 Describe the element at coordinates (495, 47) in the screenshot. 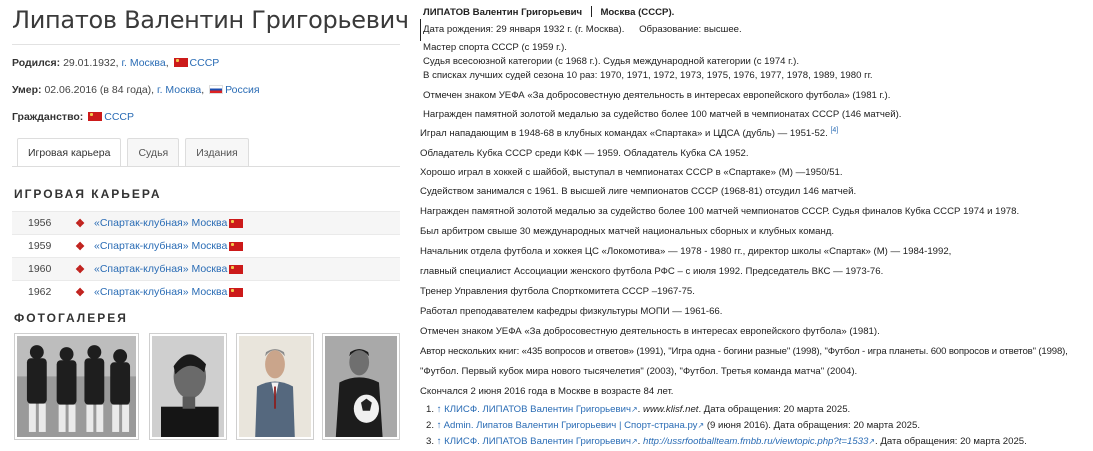

I see `bio-line: Мастер спорта СССР (с 1959 г.).` at that location.